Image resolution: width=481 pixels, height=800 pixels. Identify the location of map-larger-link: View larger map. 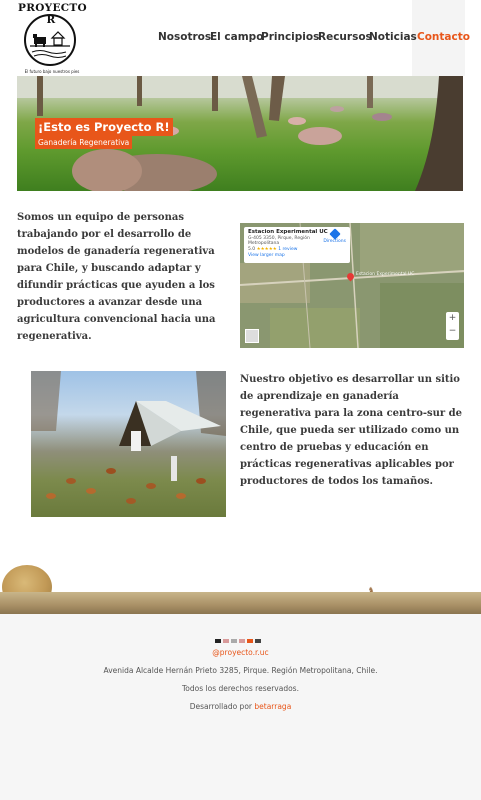
(297, 255).